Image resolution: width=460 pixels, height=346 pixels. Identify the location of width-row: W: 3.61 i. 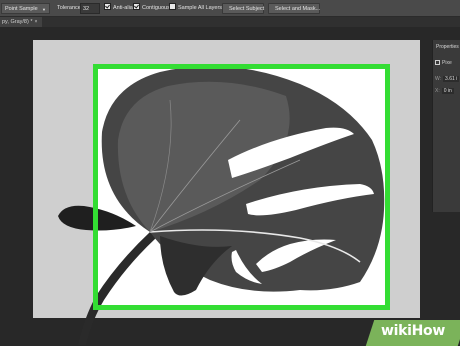
(447, 79).